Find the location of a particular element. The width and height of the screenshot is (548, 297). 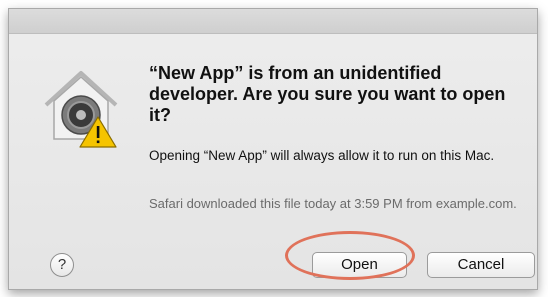

gatekeeper-icon is located at coordinates (81, 108).